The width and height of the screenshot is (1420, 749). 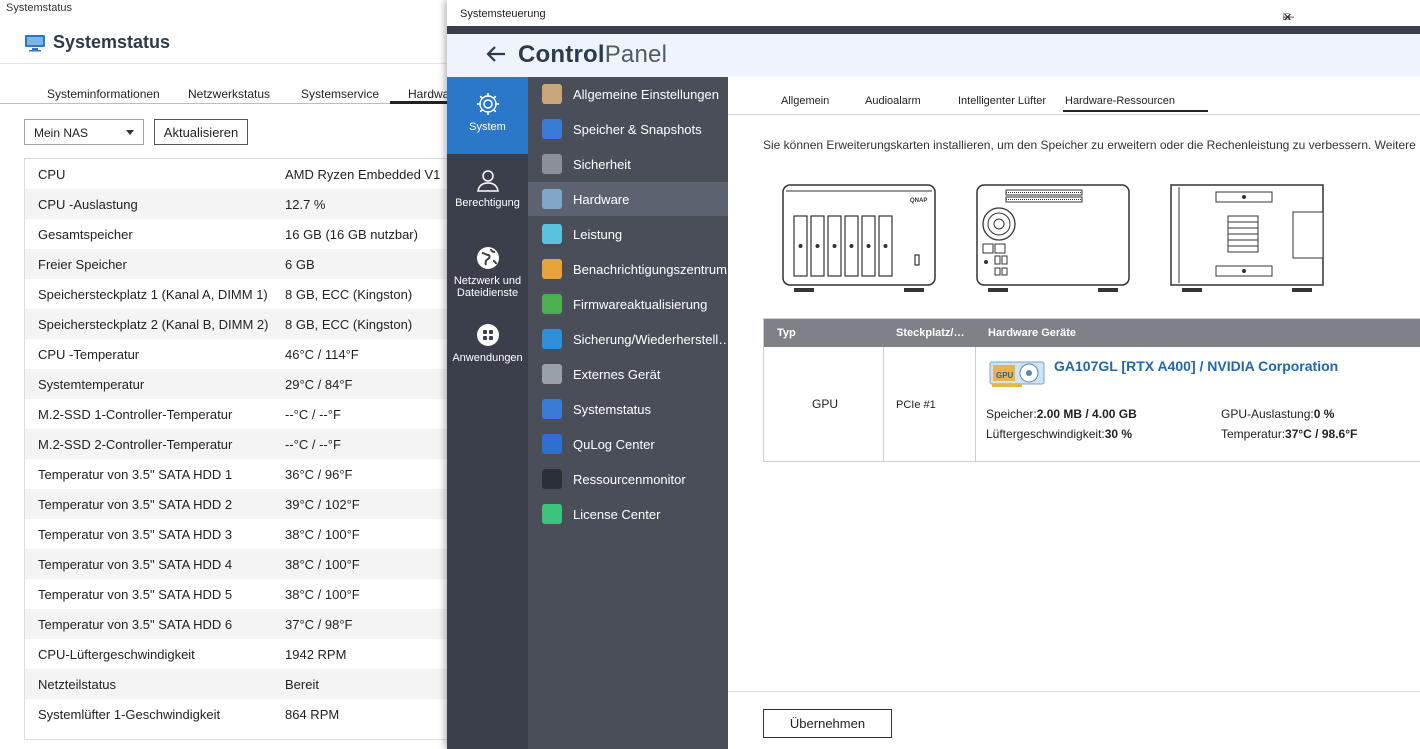 I want to click on row-value: Bereit, so click(x=302, y=684).